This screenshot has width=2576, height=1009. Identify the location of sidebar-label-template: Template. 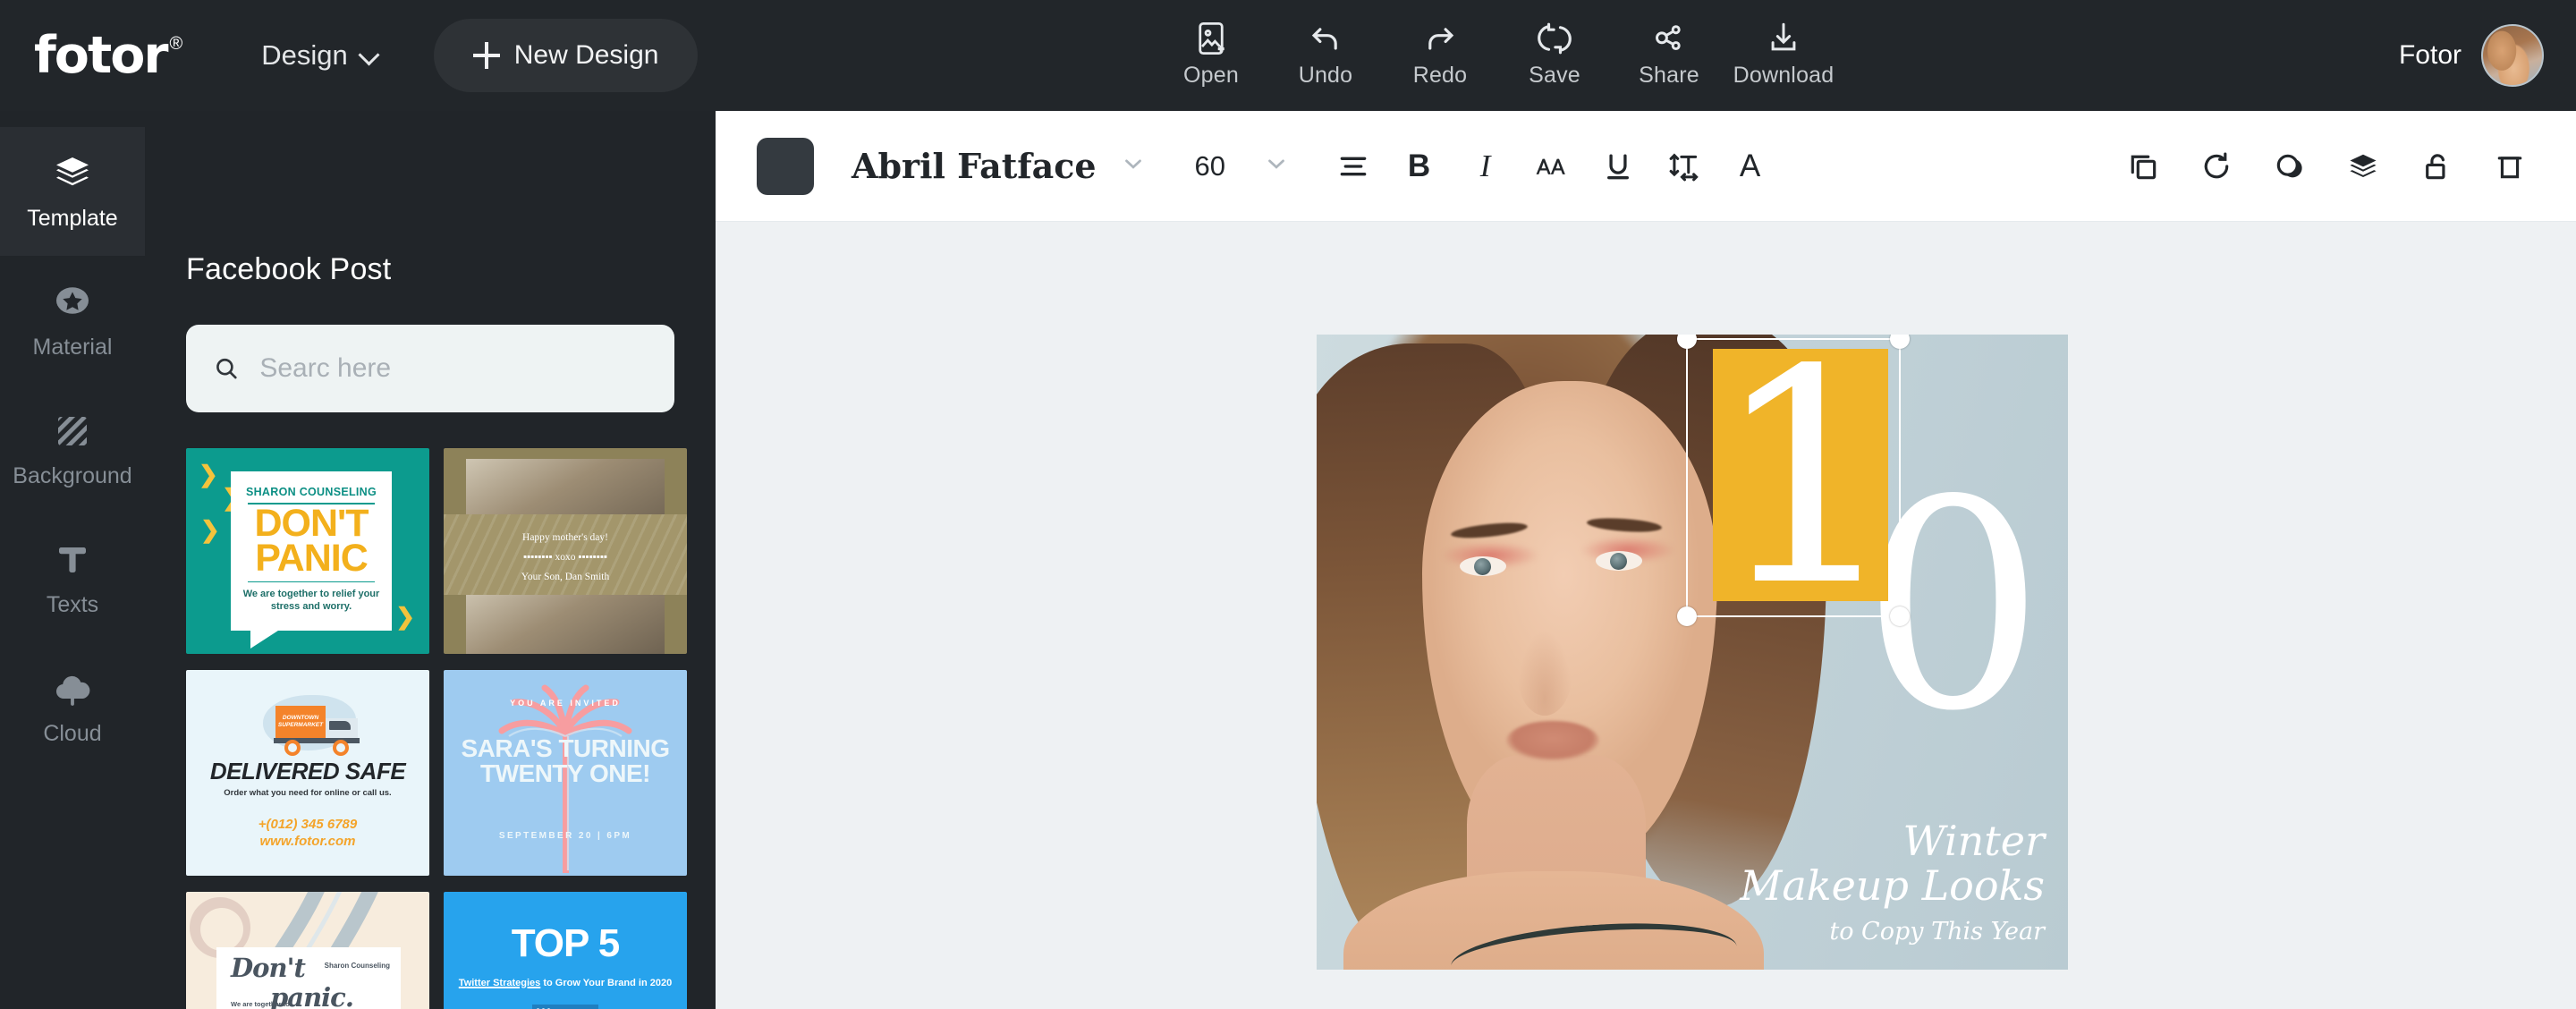
(72, 218).